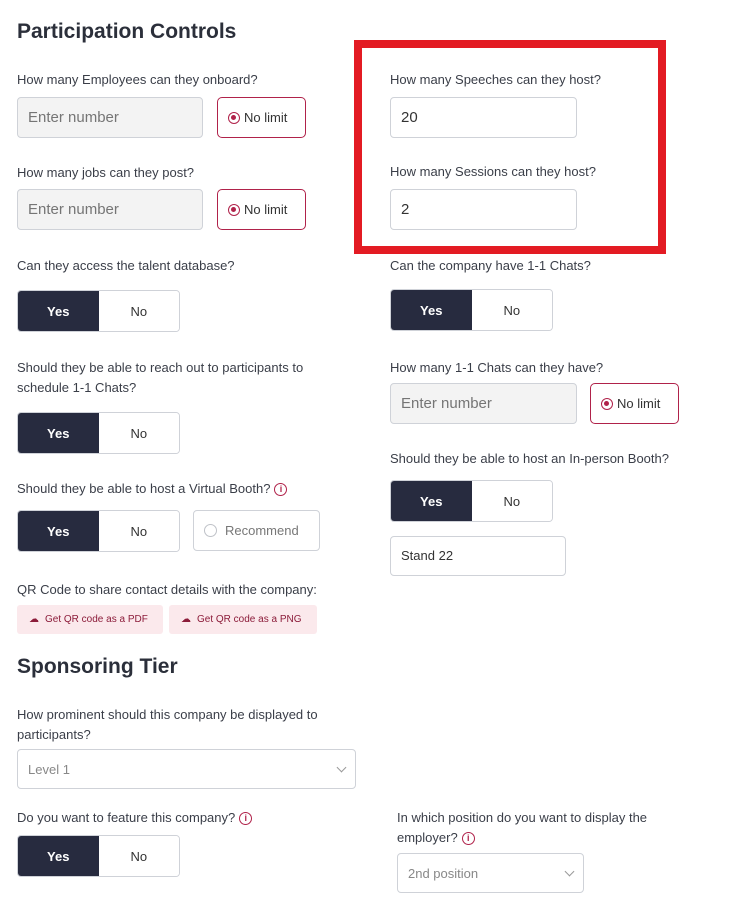 This screenshot has width=750, height=915. Describe the element at coordinates (106, 172) in the screenshot. I see `jobs-question: How many jobs can they post?` at that location.